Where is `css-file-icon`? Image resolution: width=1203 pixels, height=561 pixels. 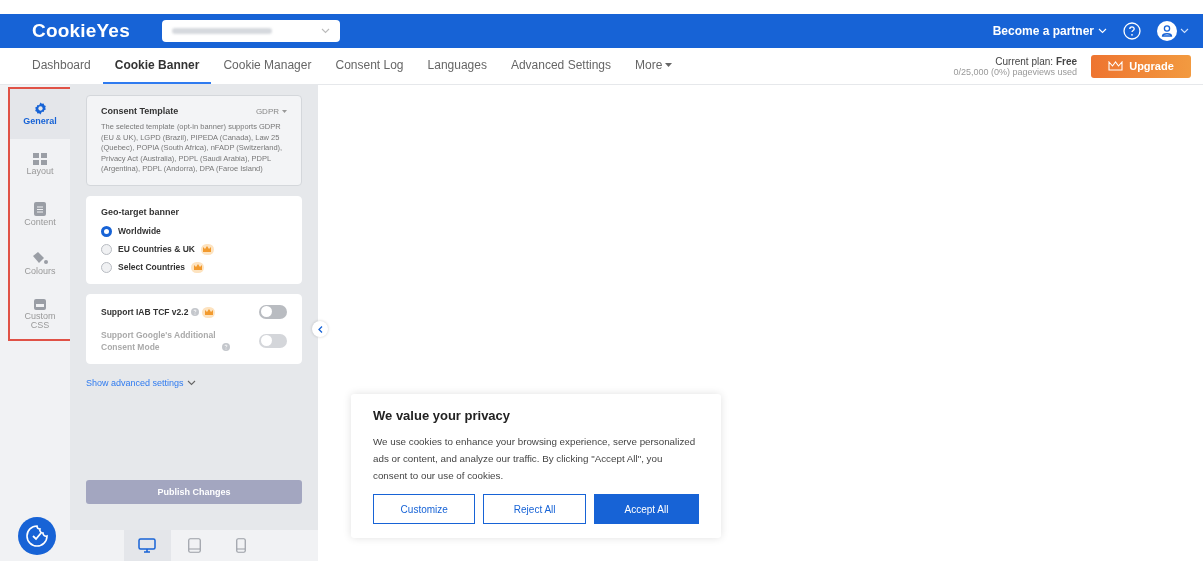 css-file-icon is located at coordinates (40, 304).